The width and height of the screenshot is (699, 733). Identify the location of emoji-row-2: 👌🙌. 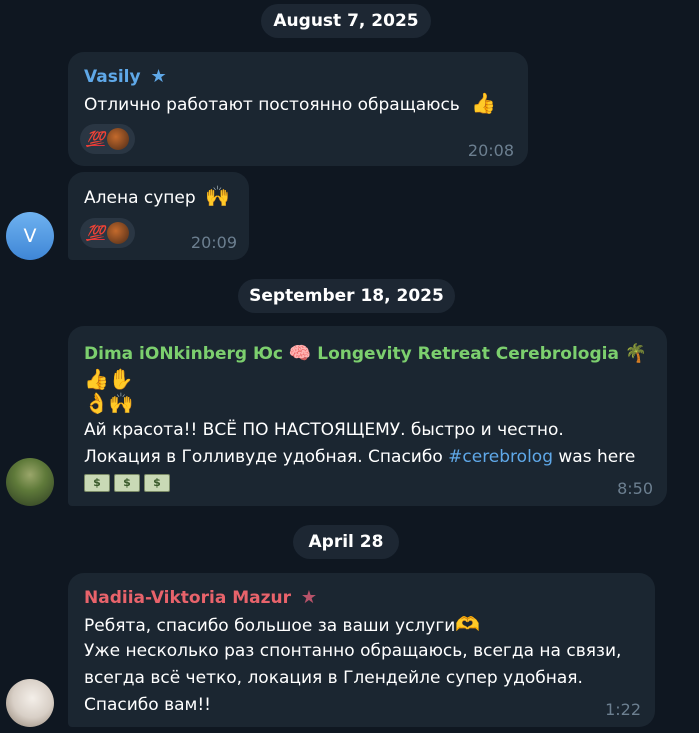
(109, 404).